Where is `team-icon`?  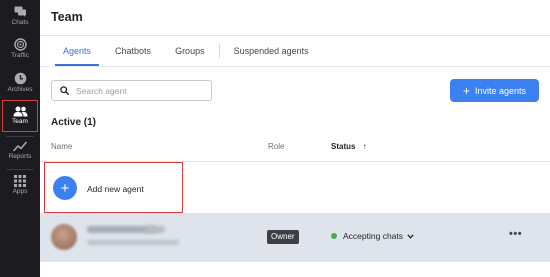
team-icon is located at coordinates (20, 111).